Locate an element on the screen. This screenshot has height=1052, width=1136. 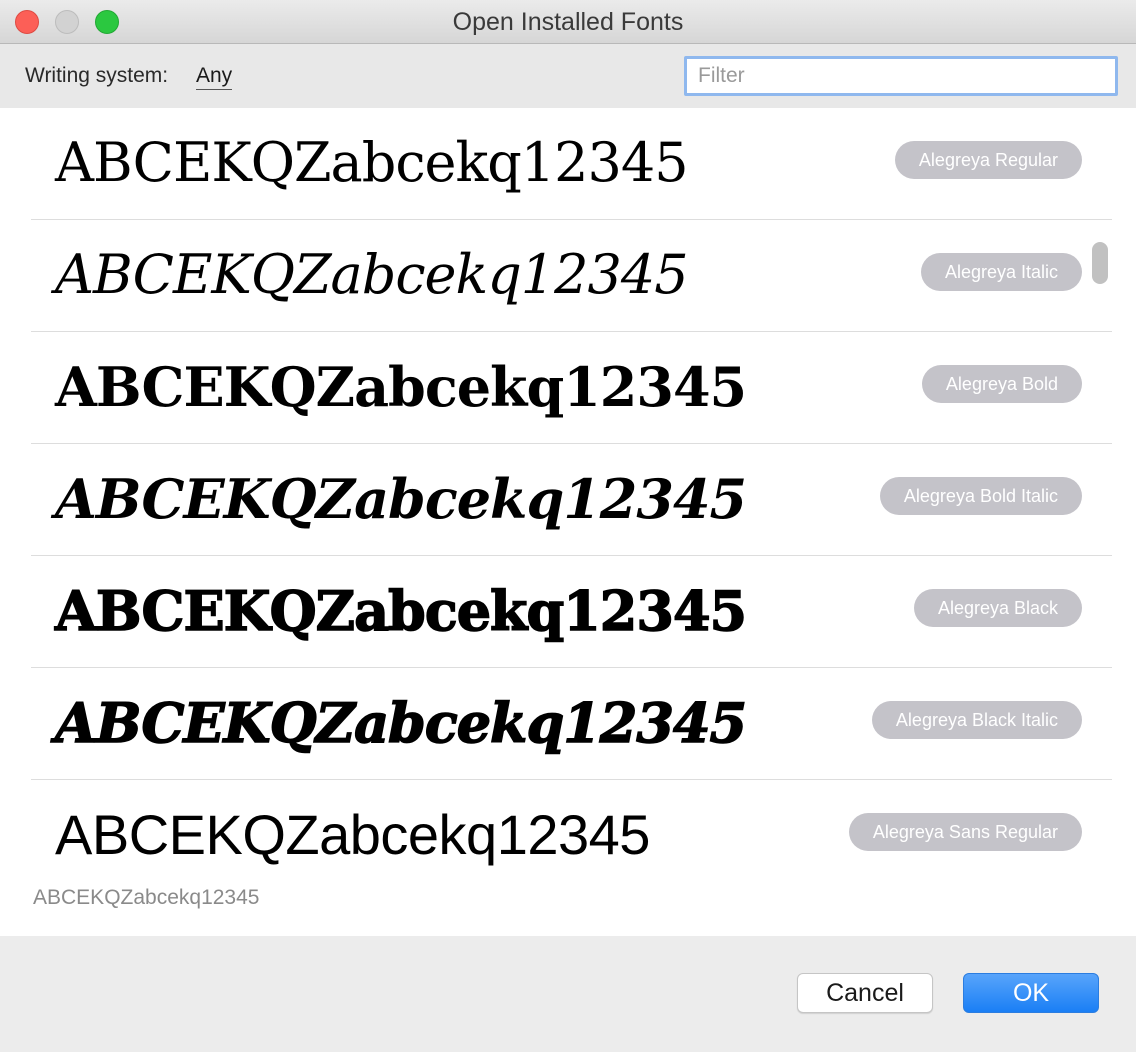
font-row: ABCEKQZabcekq12345 Alegreya Italic is located at coordinates (571, 276).